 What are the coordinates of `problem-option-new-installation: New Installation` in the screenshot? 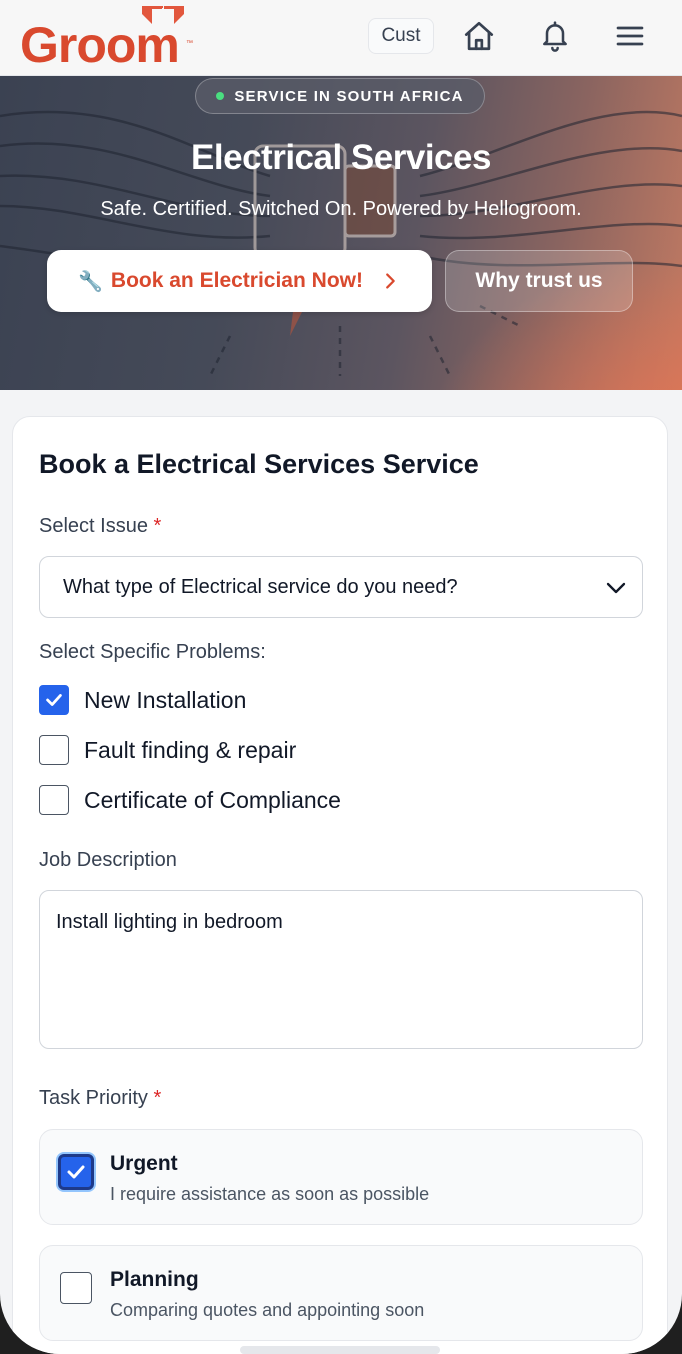 It's located at (142, 700).